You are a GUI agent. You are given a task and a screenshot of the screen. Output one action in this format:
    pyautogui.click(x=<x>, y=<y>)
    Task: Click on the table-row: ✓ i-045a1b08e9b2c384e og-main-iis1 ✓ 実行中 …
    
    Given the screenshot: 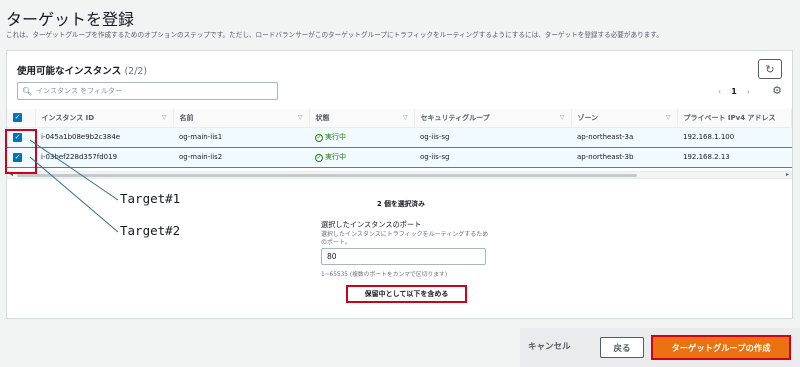 What is the action you would take?
    pyautogui.click(x=399, y=137)
    